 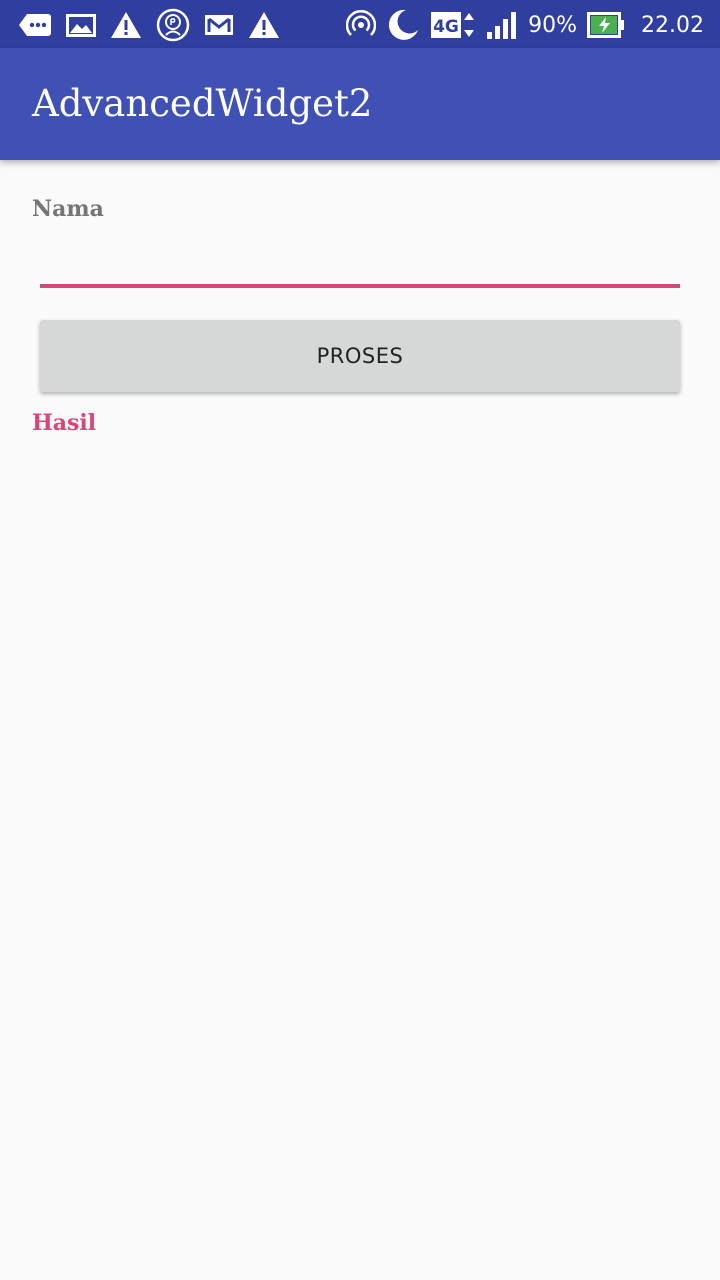 I want to click on signal-icon, so click(x=503, y=25).